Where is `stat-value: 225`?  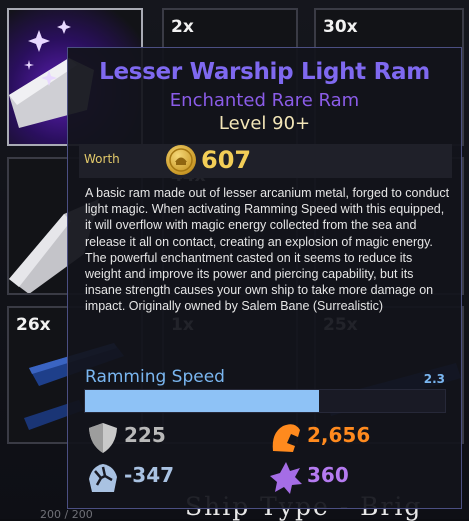 stat-value: 225 is located at coordinates (145, 435).